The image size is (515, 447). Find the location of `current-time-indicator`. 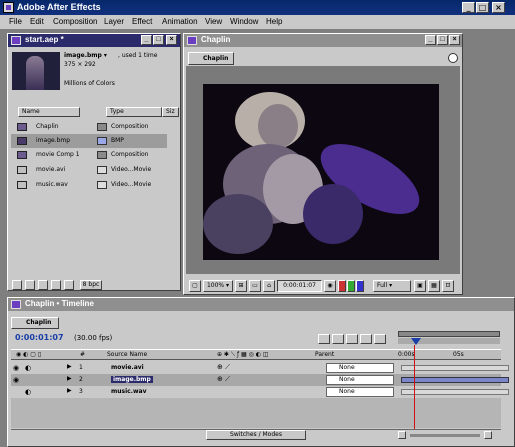

current-time-indicator is located at coordinates (416, 341).